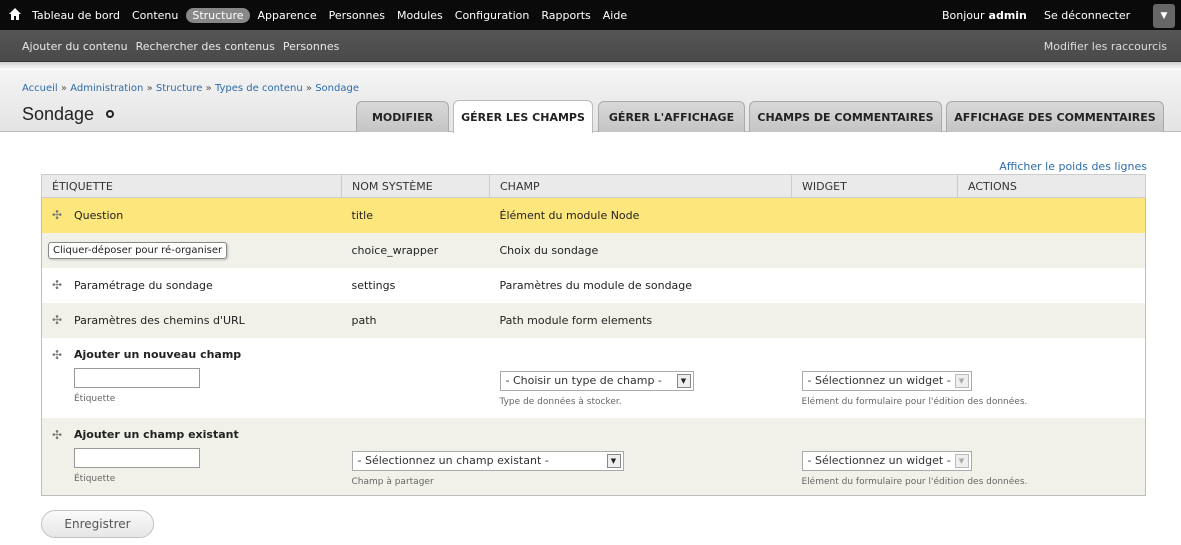  I want to click on edit-shortcuts-link: Modifier les raccourcis, so click(1105, 46).